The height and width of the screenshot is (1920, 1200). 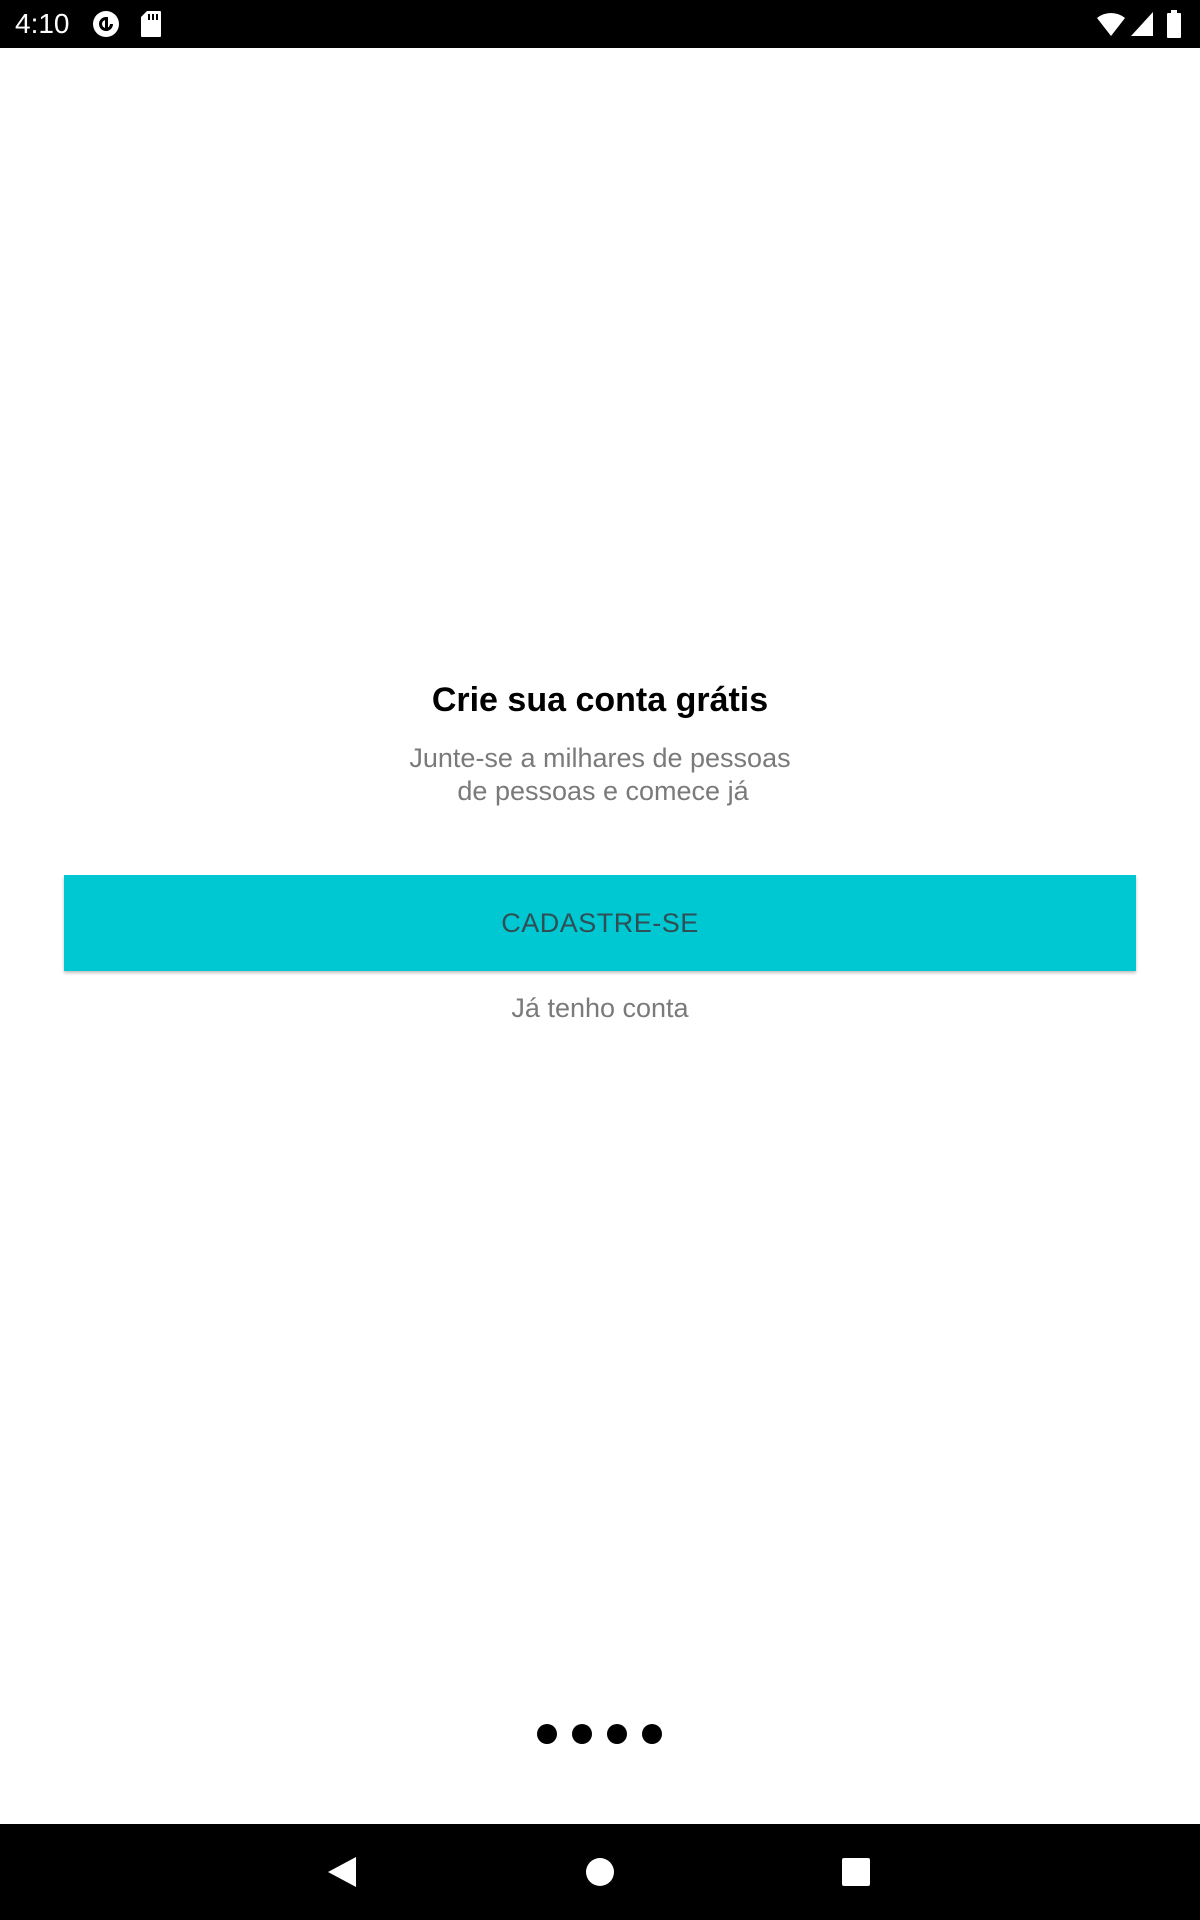 I want to click on page-indicator, so click(x=600, y=1736).